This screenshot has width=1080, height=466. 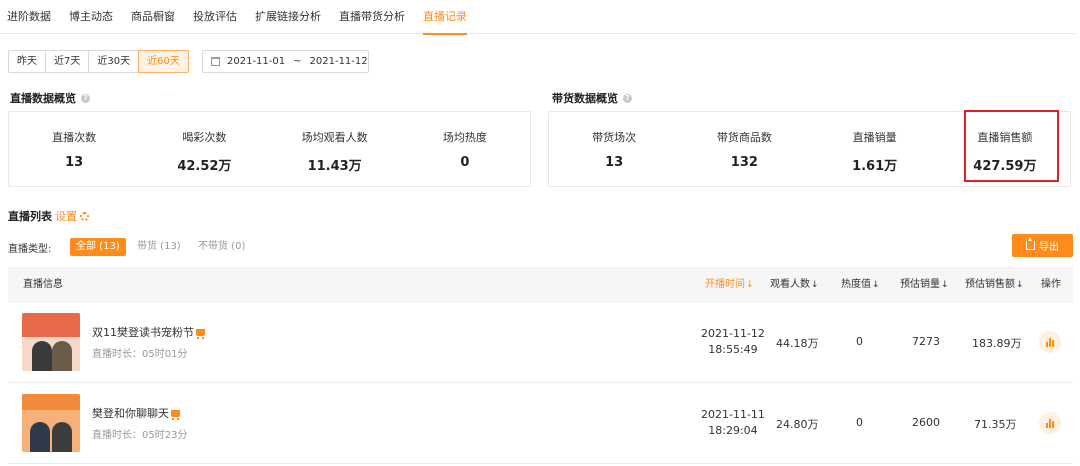 What do you see at coordinates (744, 149) in the screenshot?
I see `stat-product-count: 带货商品数 132` at bounding box center [744, 149].